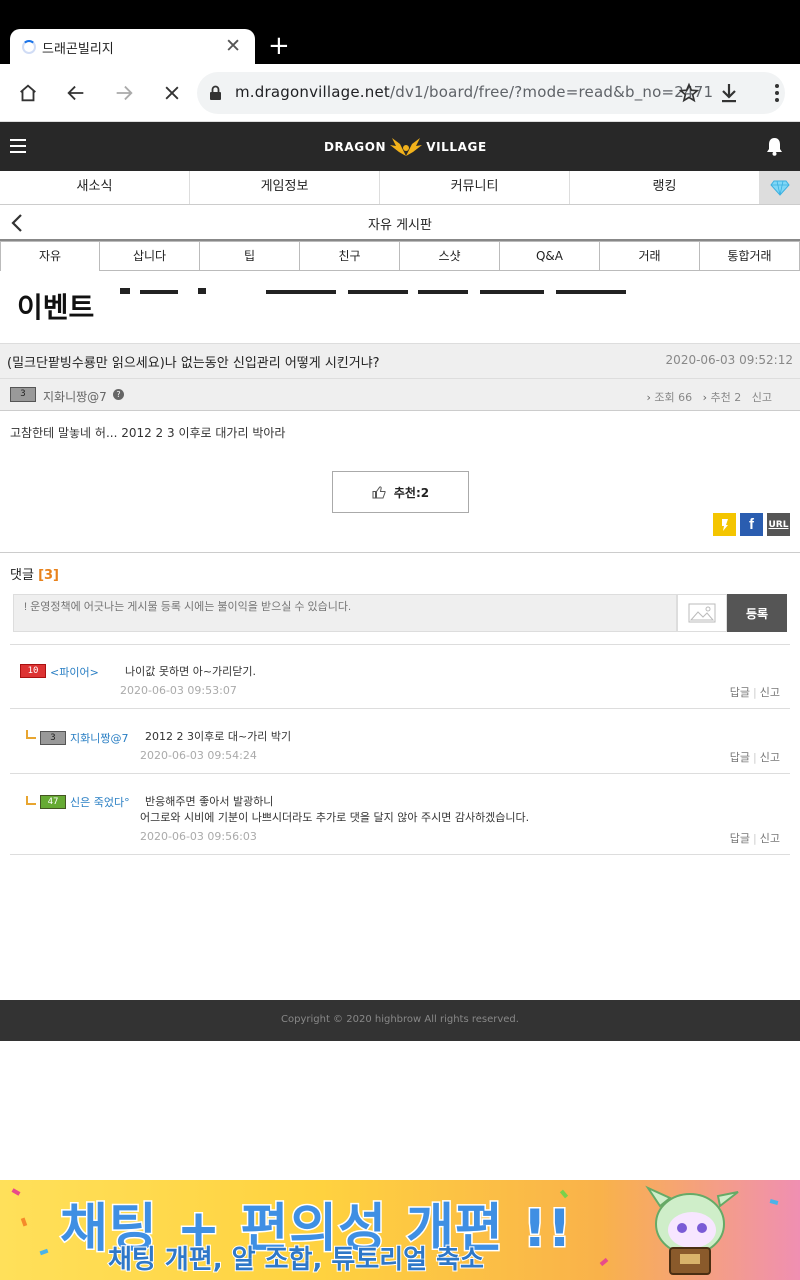 The image size is (800, 1280). What do you see at coordinates (312, 92) in the screenshot?
I see `url-host: m.dragonvillage.net` at bounding box center [312, 92].